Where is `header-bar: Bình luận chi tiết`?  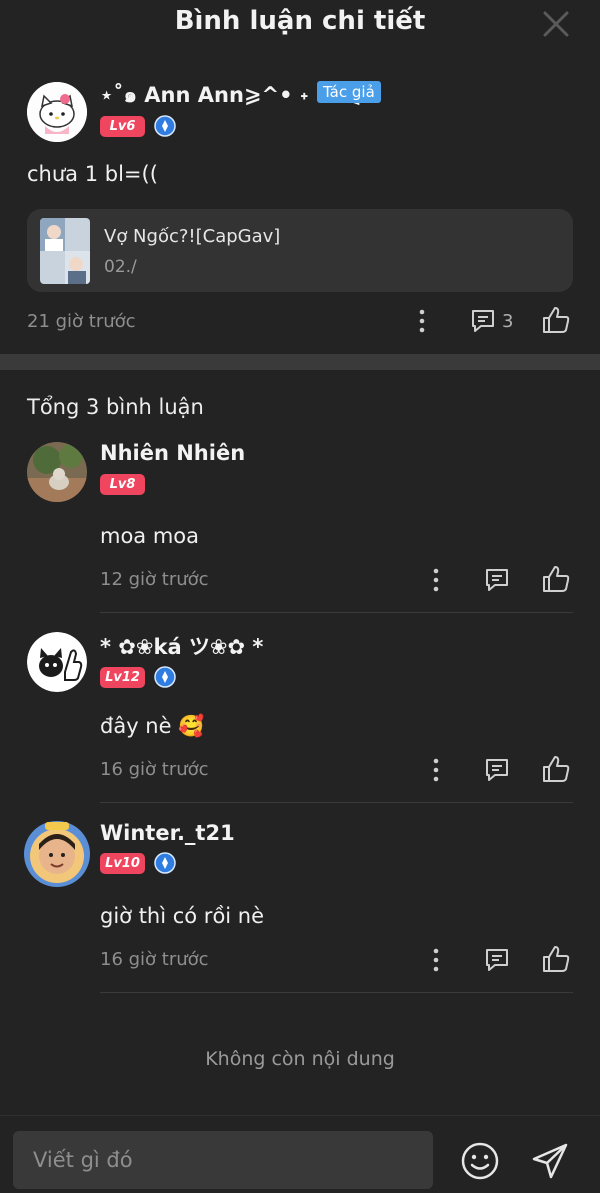 header-bar: Bình luận chi tiết is located at coordinates (300, 25).